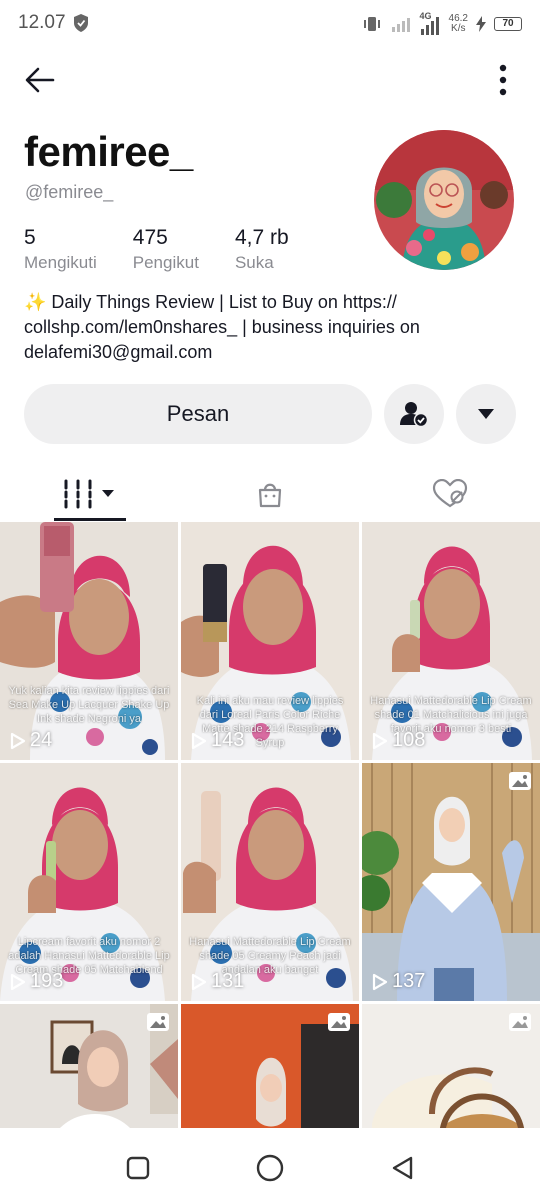  I want to click on profile-tabs, so click(270, 494).